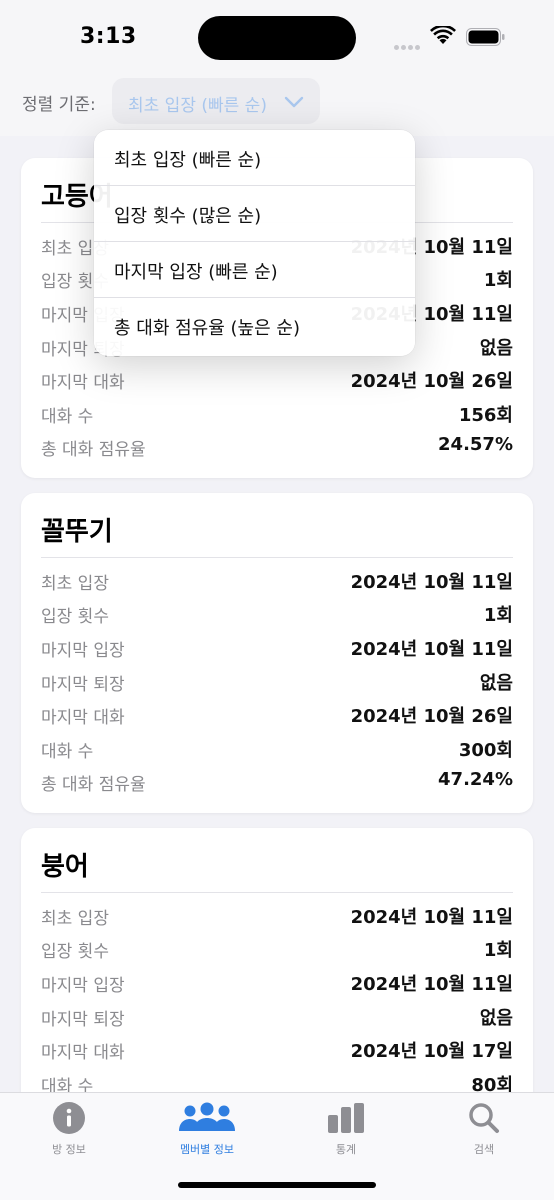  I want to click on sort-bar: 정렬 기준: 최초 입장 (빠른 순), so click(277, 103).